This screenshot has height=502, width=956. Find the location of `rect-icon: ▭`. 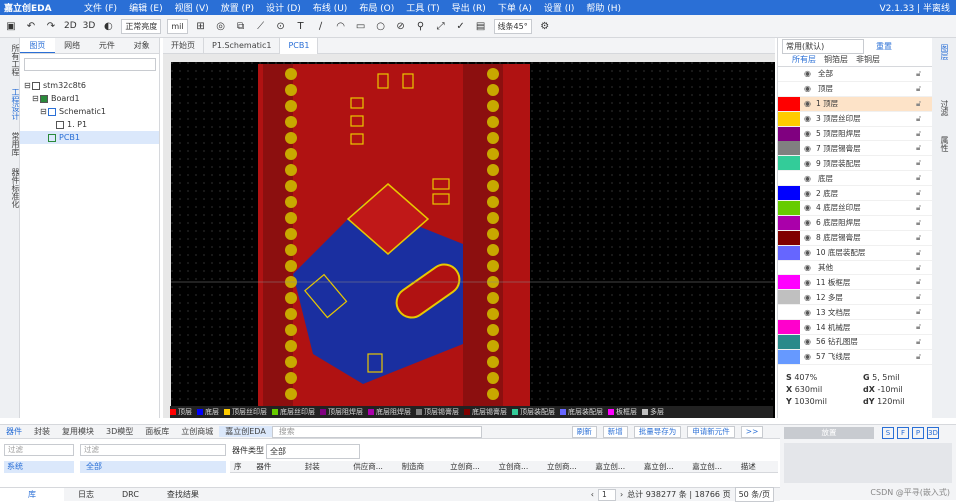

rect-icon: ▭ is located at coordinates (361, 26).